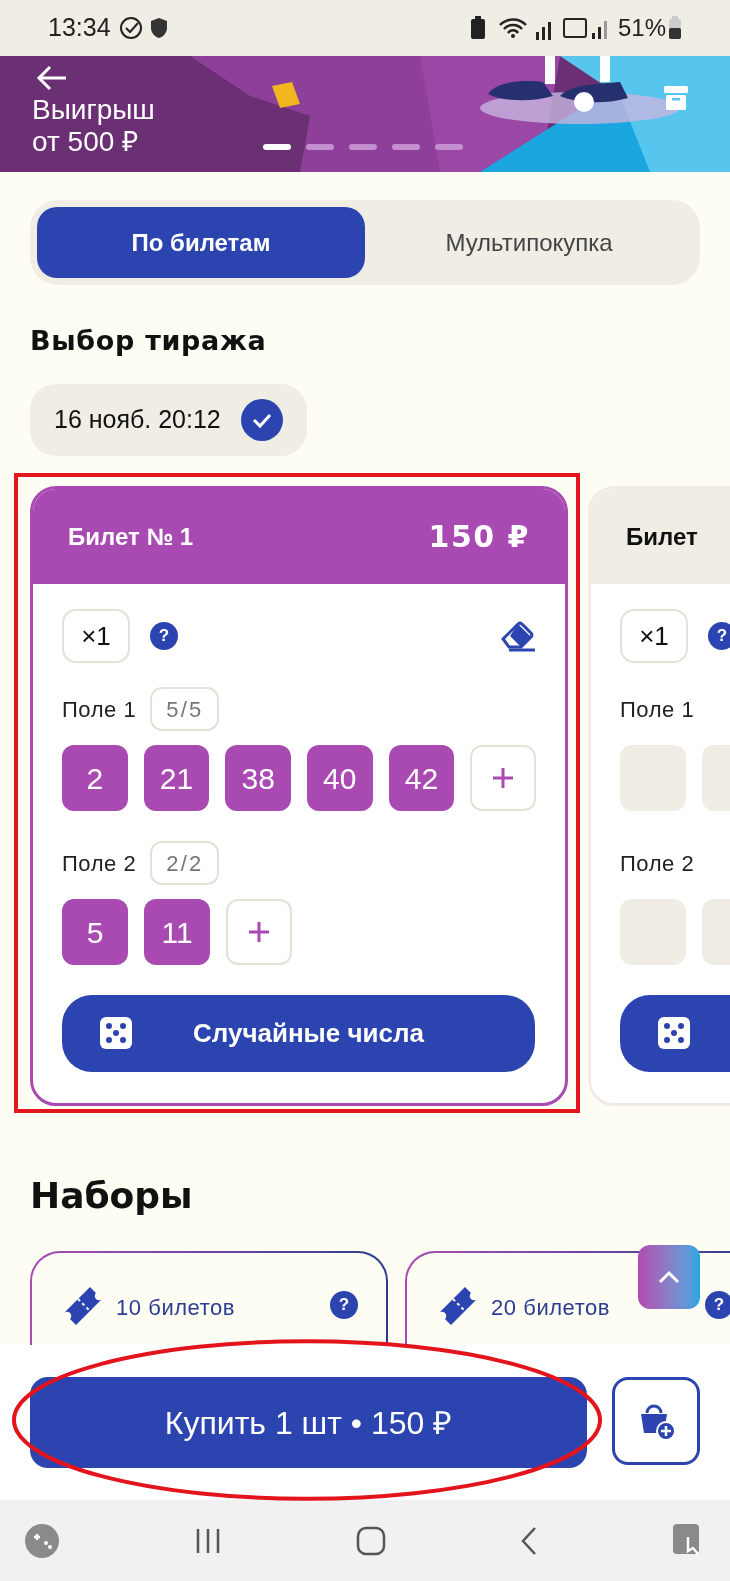 Image resolution: width=730 pixels, height=1581 pixels. I want to click on home-icon, so click(371, 1540).